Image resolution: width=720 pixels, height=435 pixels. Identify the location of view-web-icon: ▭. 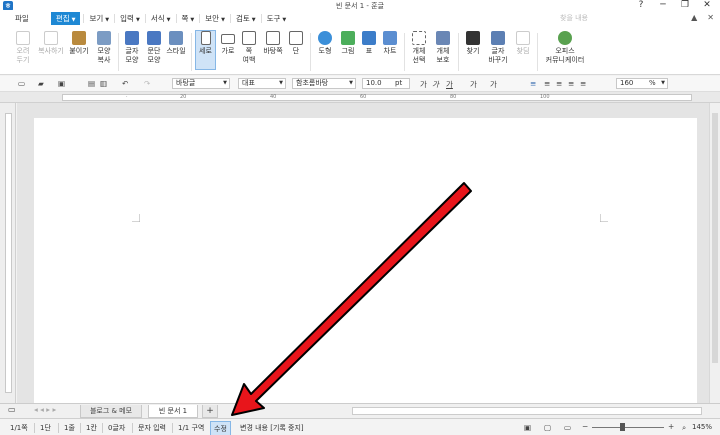
(567, 427).